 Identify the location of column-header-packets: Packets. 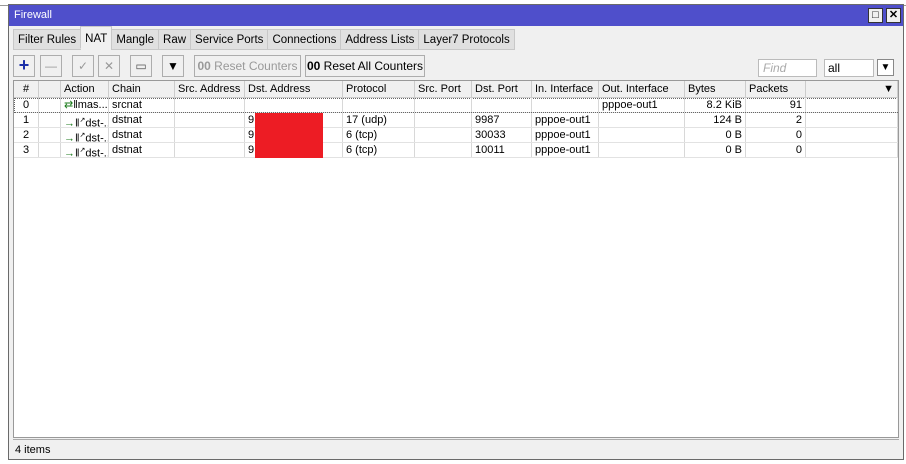
(776, 89).